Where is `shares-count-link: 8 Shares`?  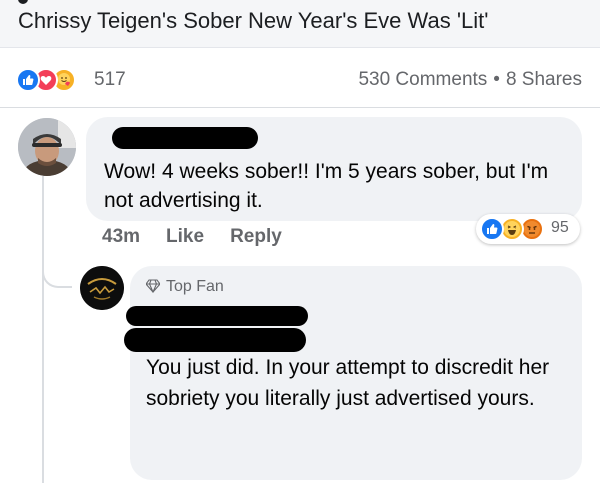
shares-count-link: 8 Shares is located at coordinates (544, 79).